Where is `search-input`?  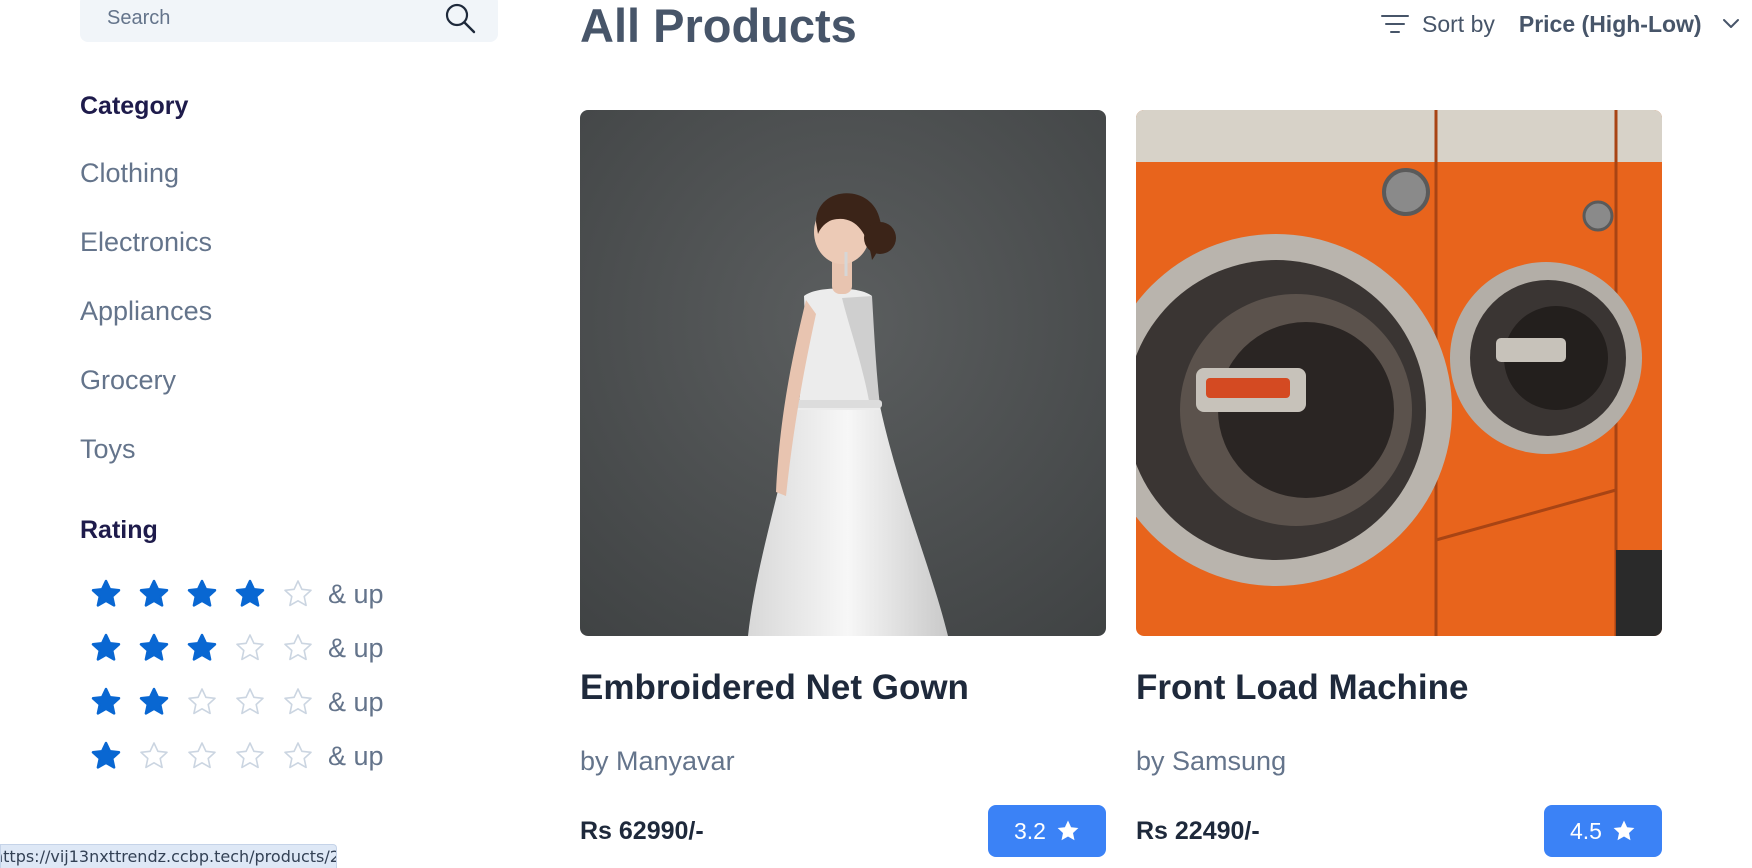
search-input is located at coordinates (267, 18).